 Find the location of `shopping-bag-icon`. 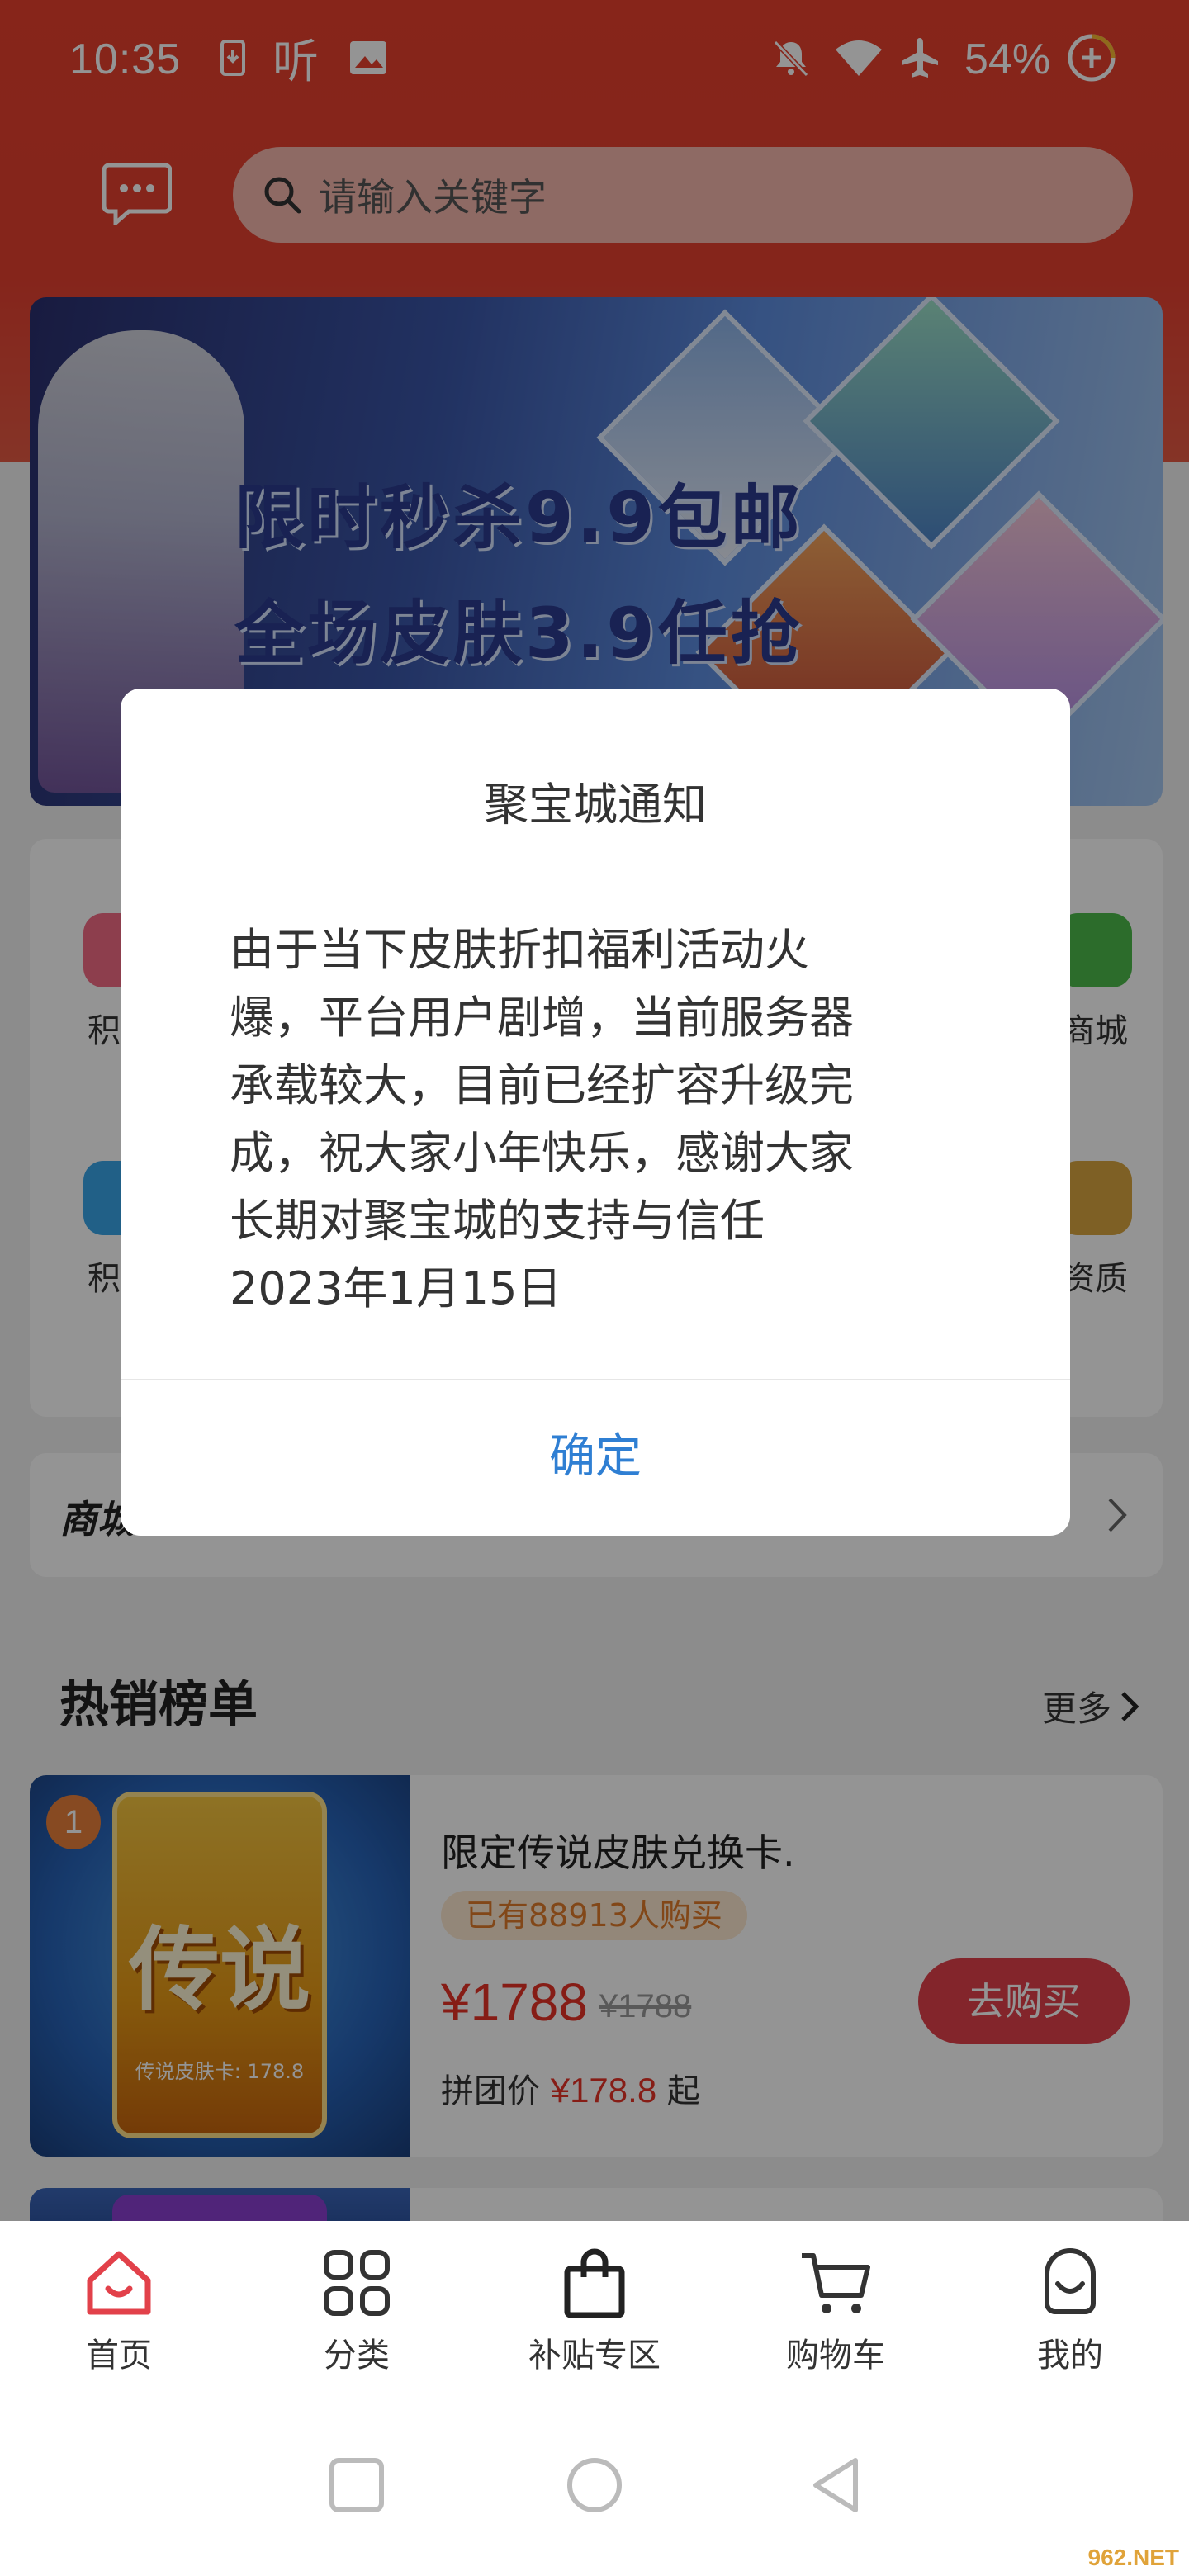

shopping-bag-icon is located at coordinates (594, 2283).